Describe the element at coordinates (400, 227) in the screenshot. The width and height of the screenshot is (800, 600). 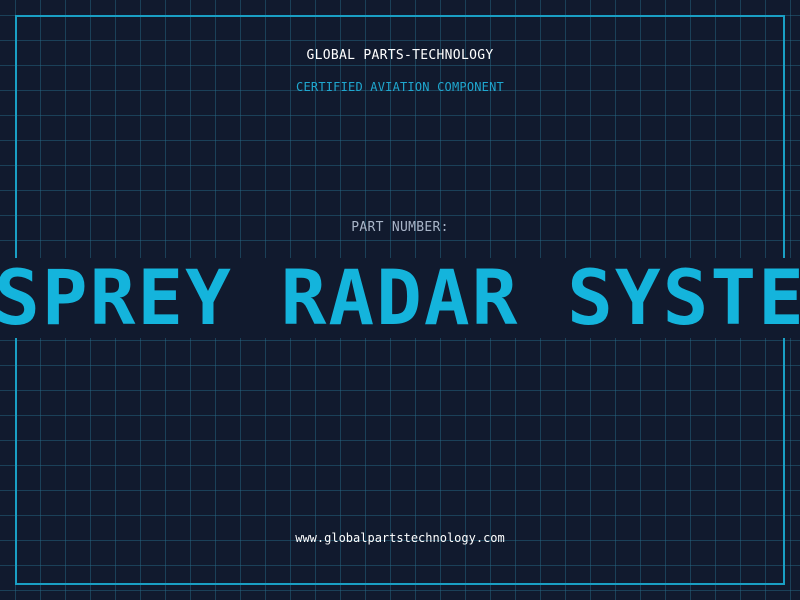
I see `part-number-label: PART NUMBER:` at that location.